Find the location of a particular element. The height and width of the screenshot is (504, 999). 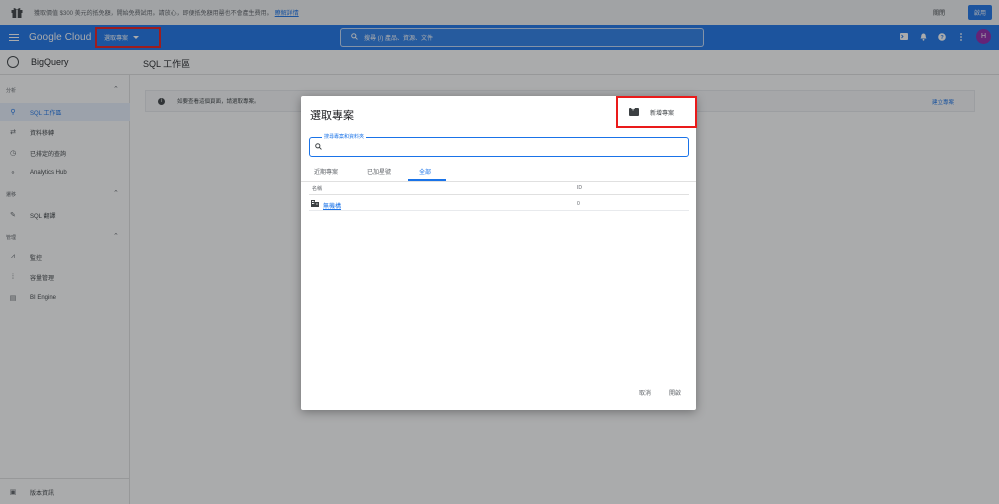

open-button: 開啟 is located at coordinates (675, 392).